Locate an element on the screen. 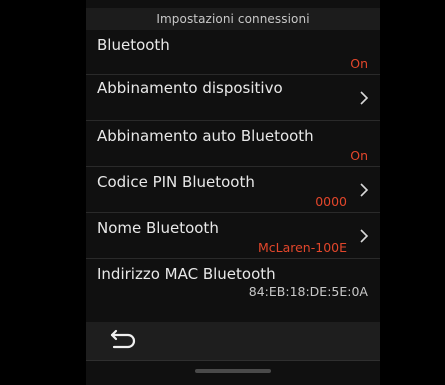 Image resolution: width=445 pixels, height=385 pixels. setting-label: Bluetooth is located at coordinates (133, 45).